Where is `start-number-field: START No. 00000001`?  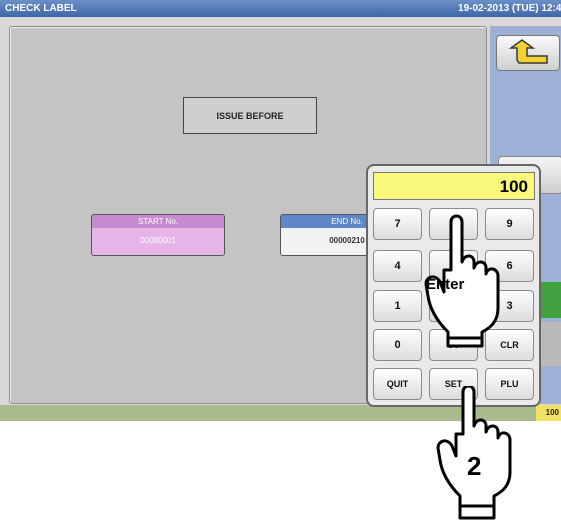 start-number-field: START No. 00000001 is located at coordinates (158, 235).